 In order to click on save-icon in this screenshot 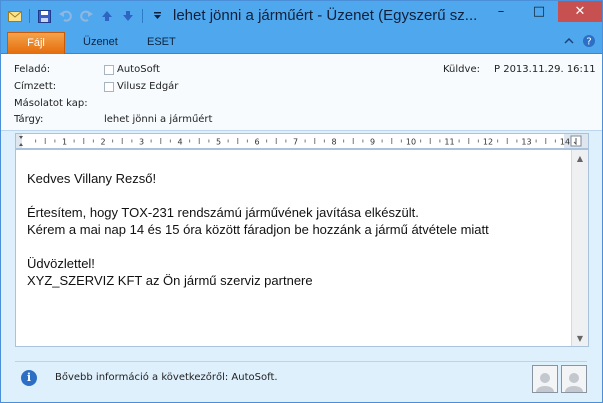, I will do `click(44, 16)`.